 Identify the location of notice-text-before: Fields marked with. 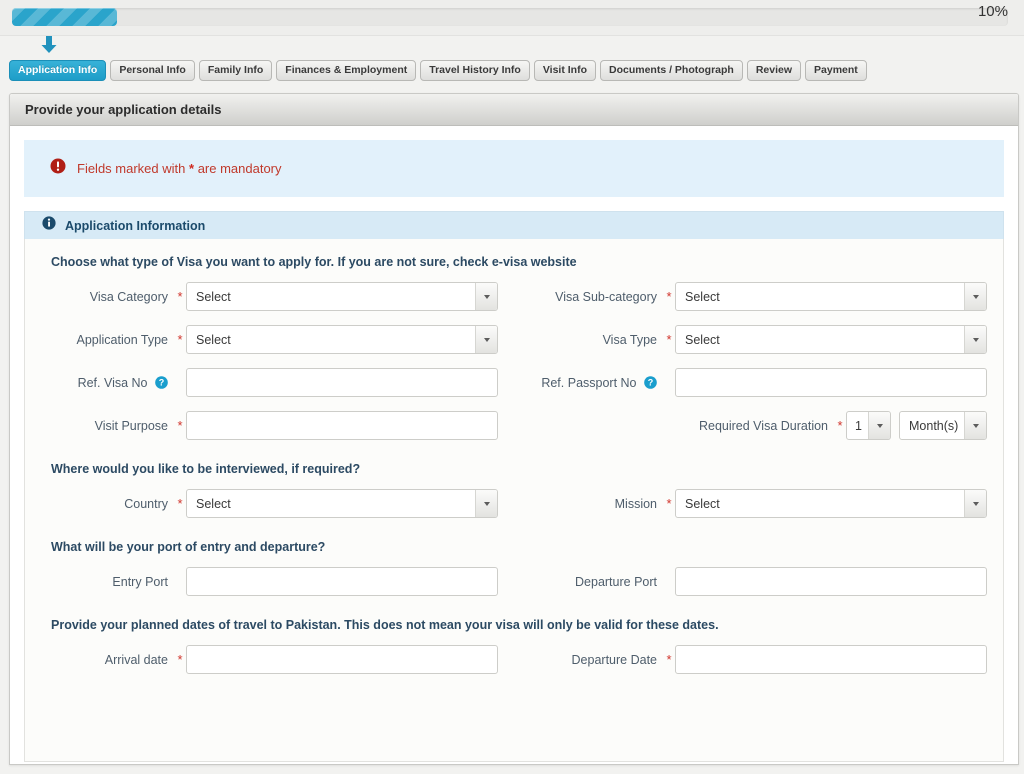
(131, 168).